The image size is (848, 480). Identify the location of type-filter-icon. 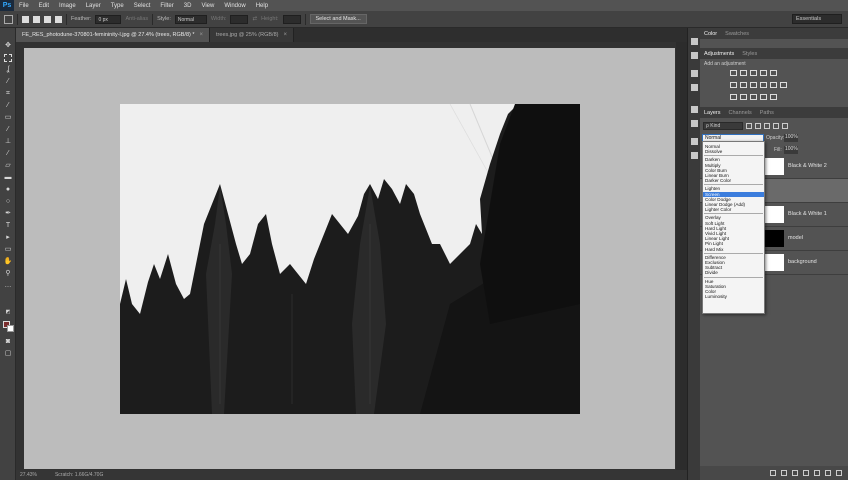
(767, 126).